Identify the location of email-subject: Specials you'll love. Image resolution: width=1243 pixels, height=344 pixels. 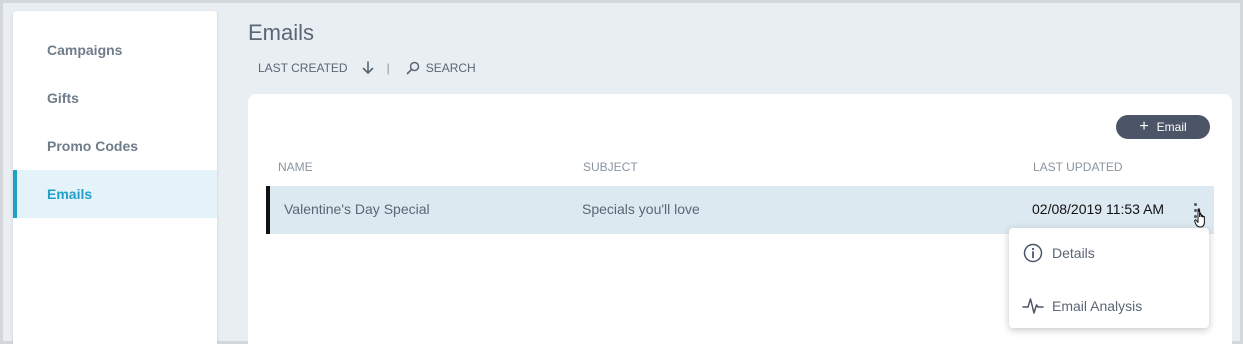
(641, 209).